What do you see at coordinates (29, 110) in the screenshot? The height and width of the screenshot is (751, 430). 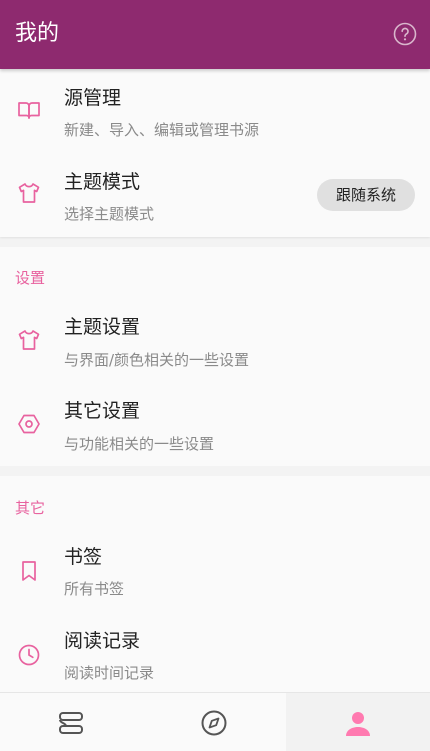 I see `book-open-icon` at bounding box center [29, 110].